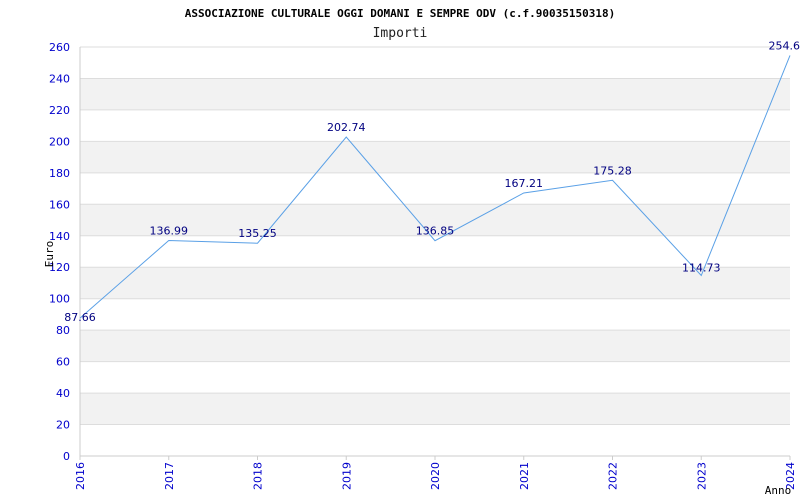  Describe the element at coordinates (59, 78) in the screenshot. I see `y-tick-label: 240` at that location.